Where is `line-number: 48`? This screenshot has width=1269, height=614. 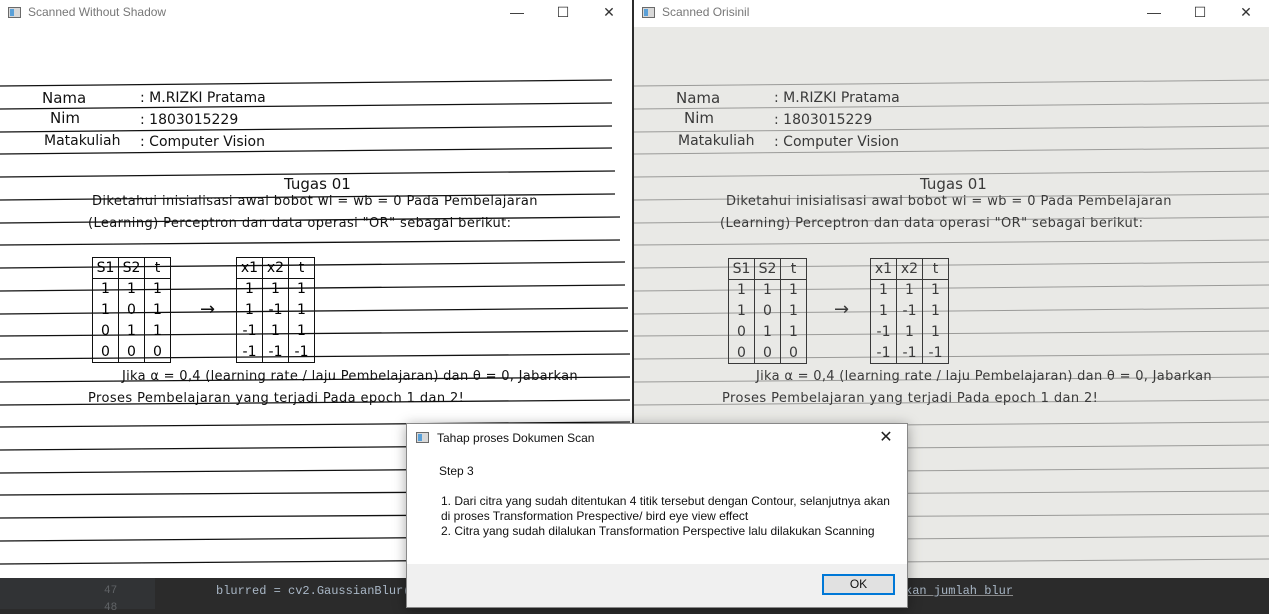 line-number: 48 is located at coordinates (111, 608).